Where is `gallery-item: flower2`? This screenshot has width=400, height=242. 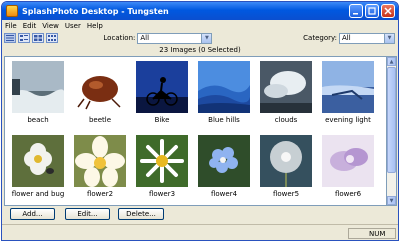 gallery-item: flower2 is located at coordinates (100, 166).